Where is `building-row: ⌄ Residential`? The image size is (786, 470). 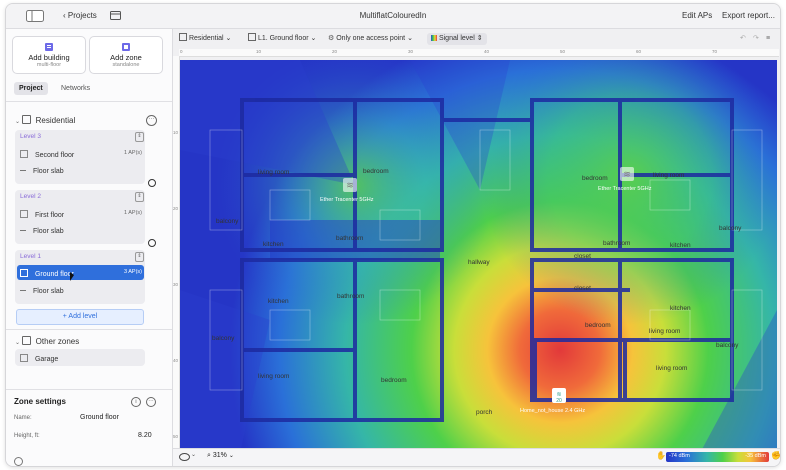 building-row: ⌄ Residential is located at coordinates (80, 121).